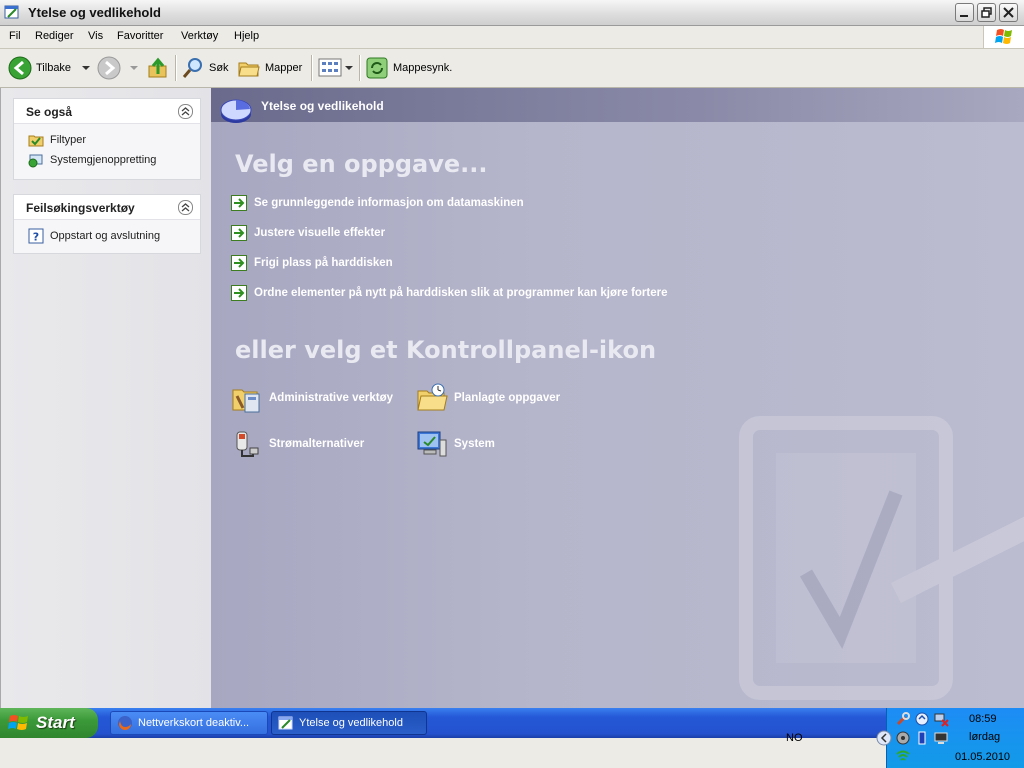 The height and width of the screenshot is (768, 1024). I want to click on folders-label: Mapper, so click(284, 68).